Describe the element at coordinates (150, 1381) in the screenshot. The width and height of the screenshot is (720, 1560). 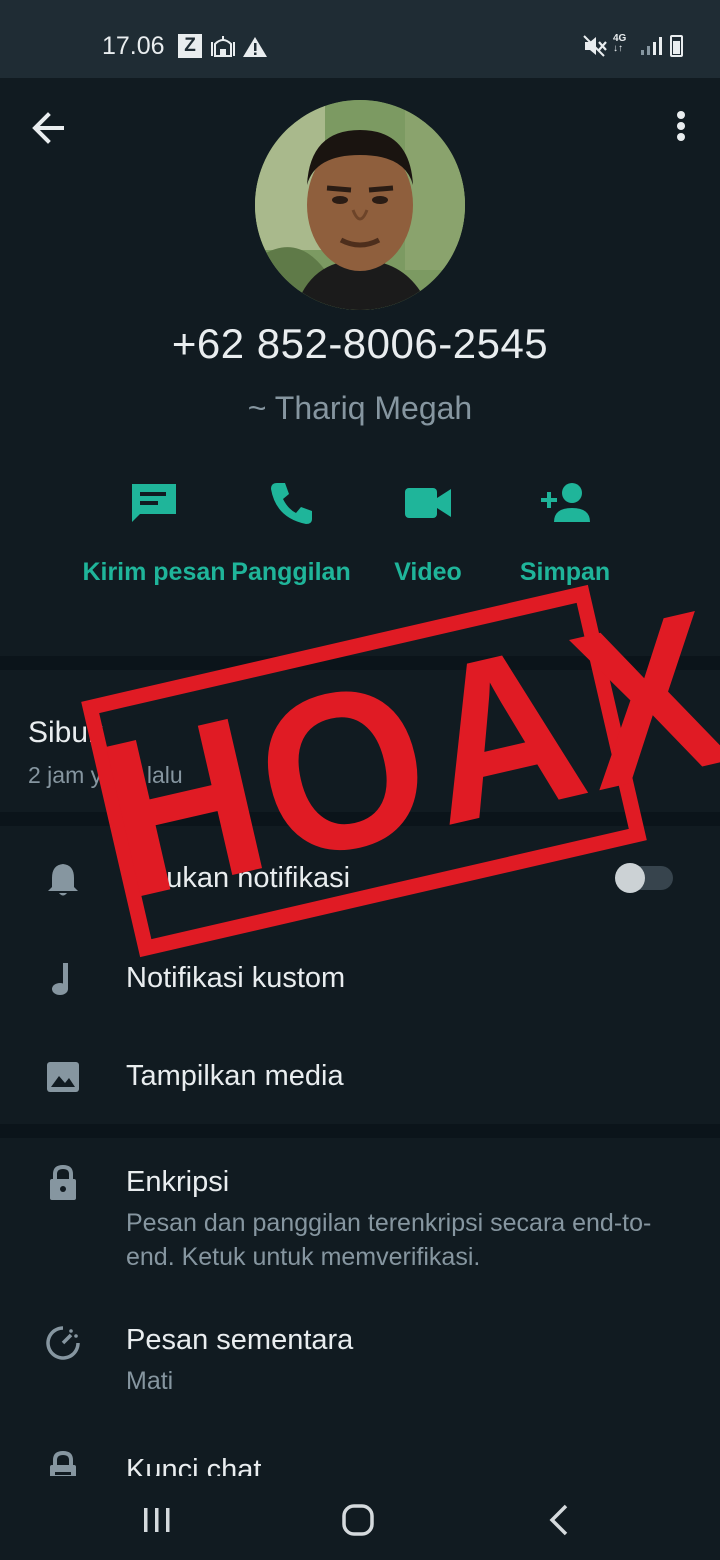
I see `disappearing-messages-status: Mati` at that location.